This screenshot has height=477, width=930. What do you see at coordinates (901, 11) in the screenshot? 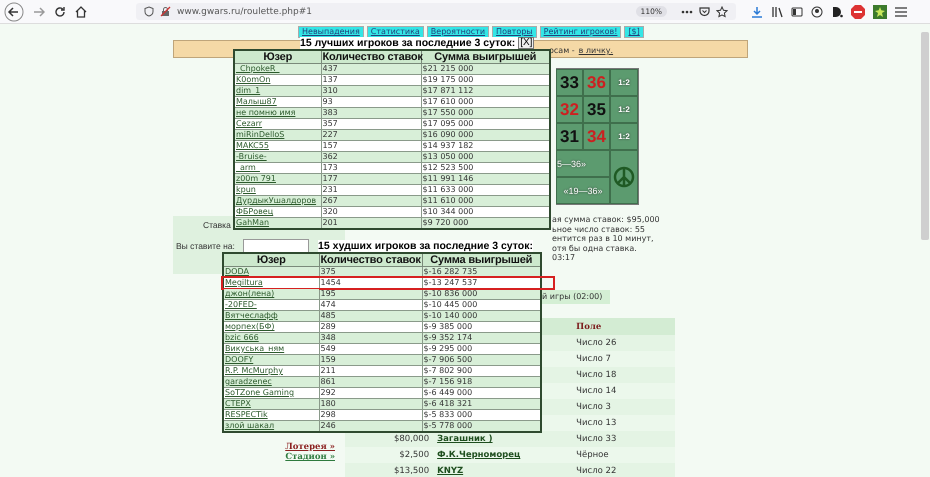
I see `menu-icon` at bounding box center [901, 11].